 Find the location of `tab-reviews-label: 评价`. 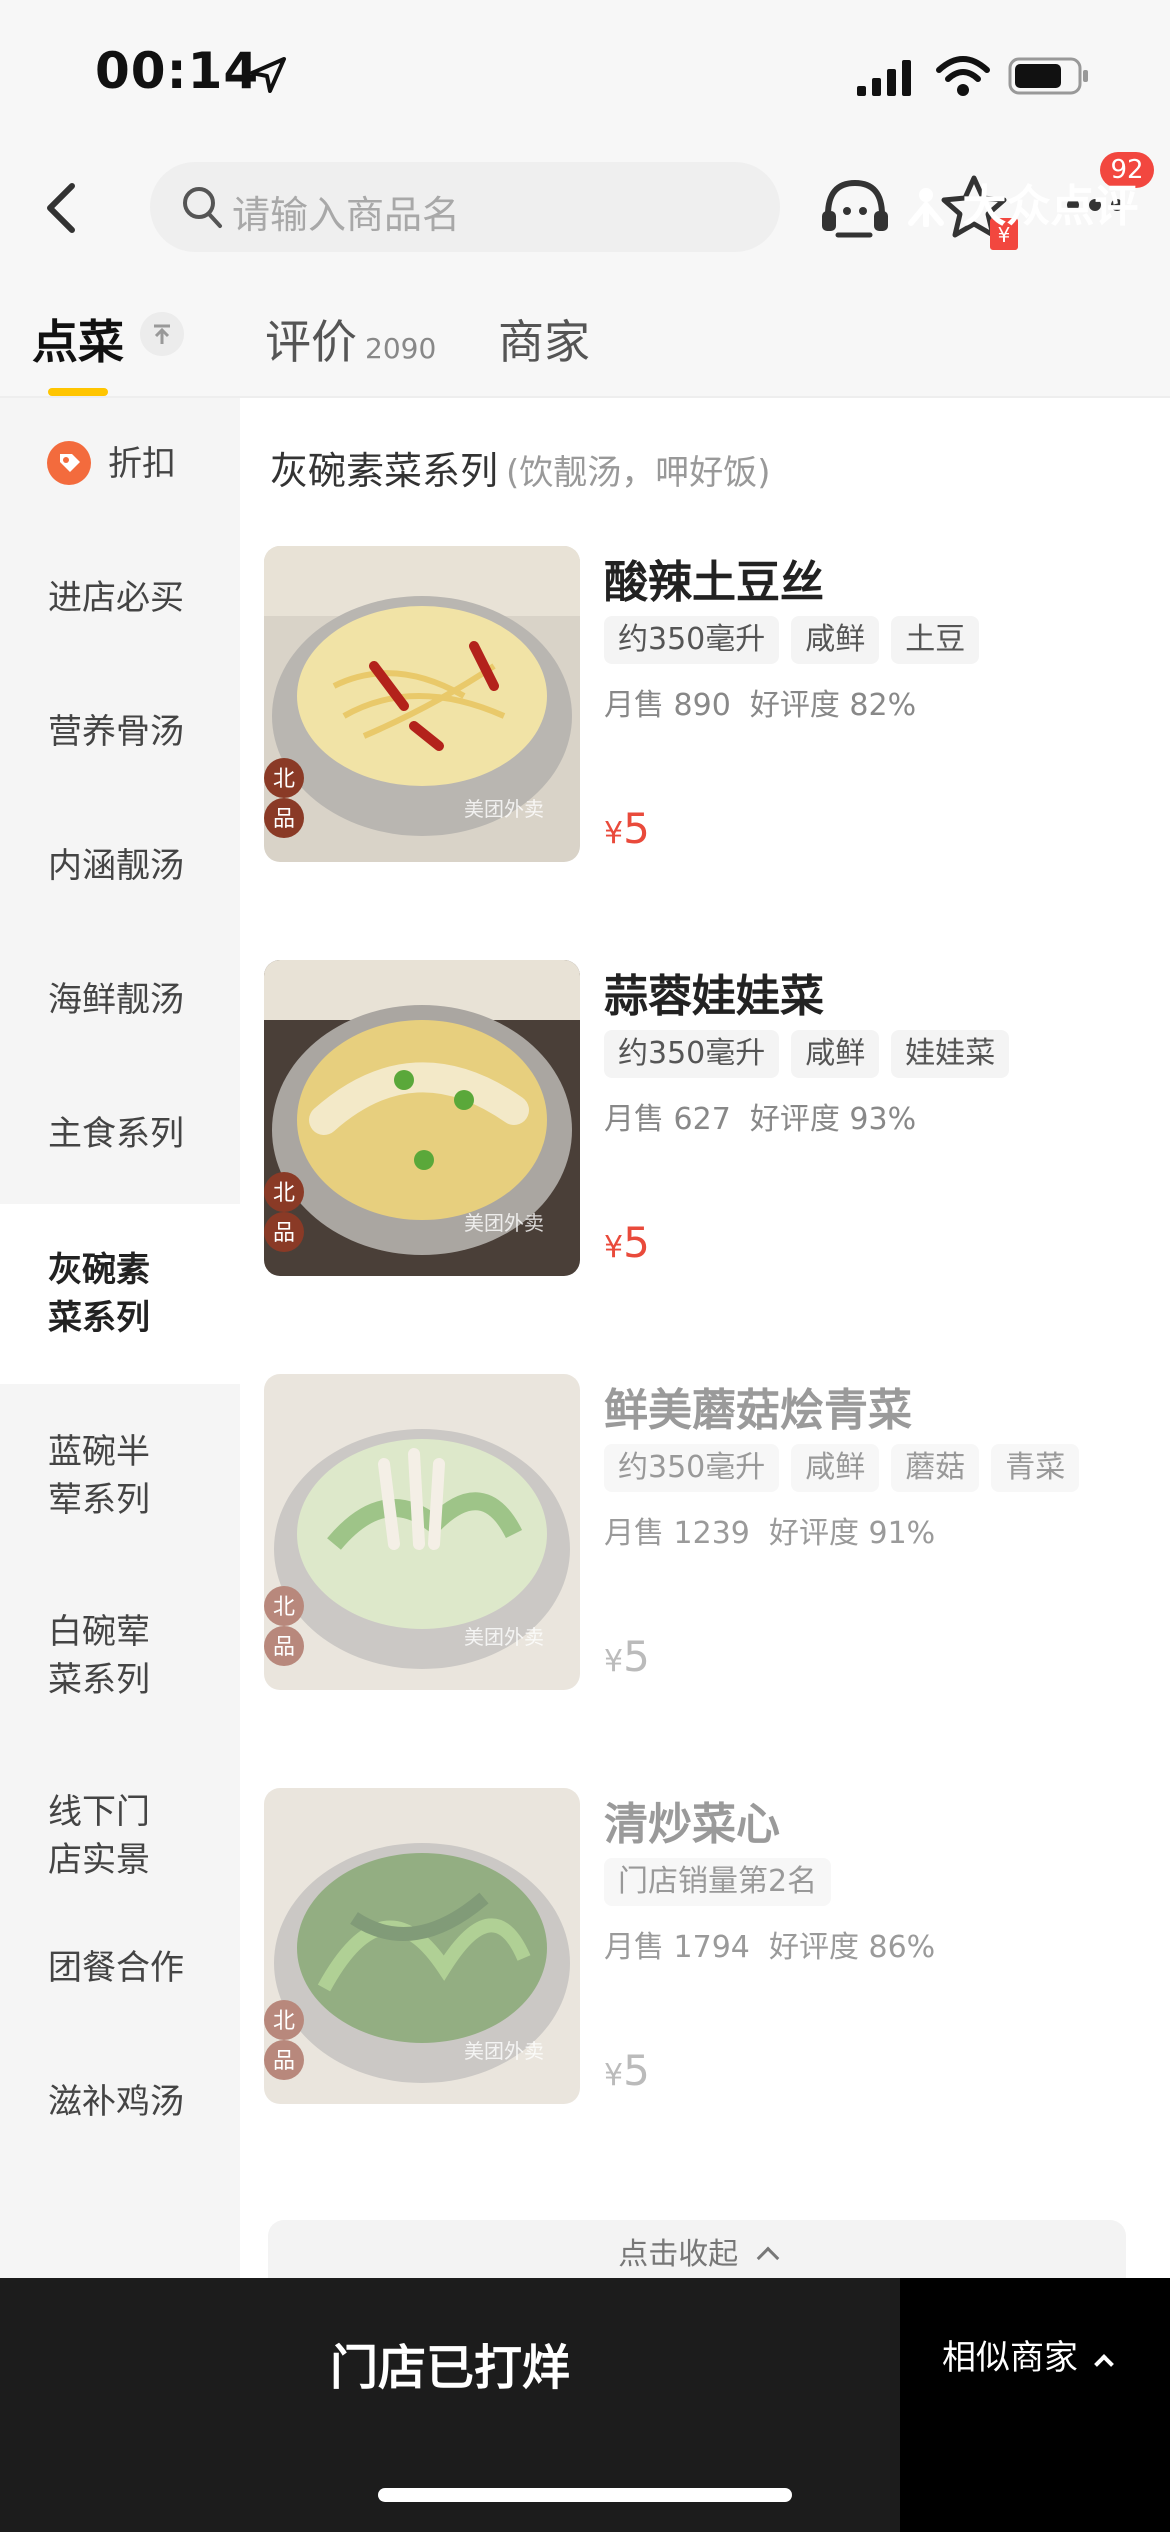

tab-reviews-label: 评价 is located at coordinates (311, 342).